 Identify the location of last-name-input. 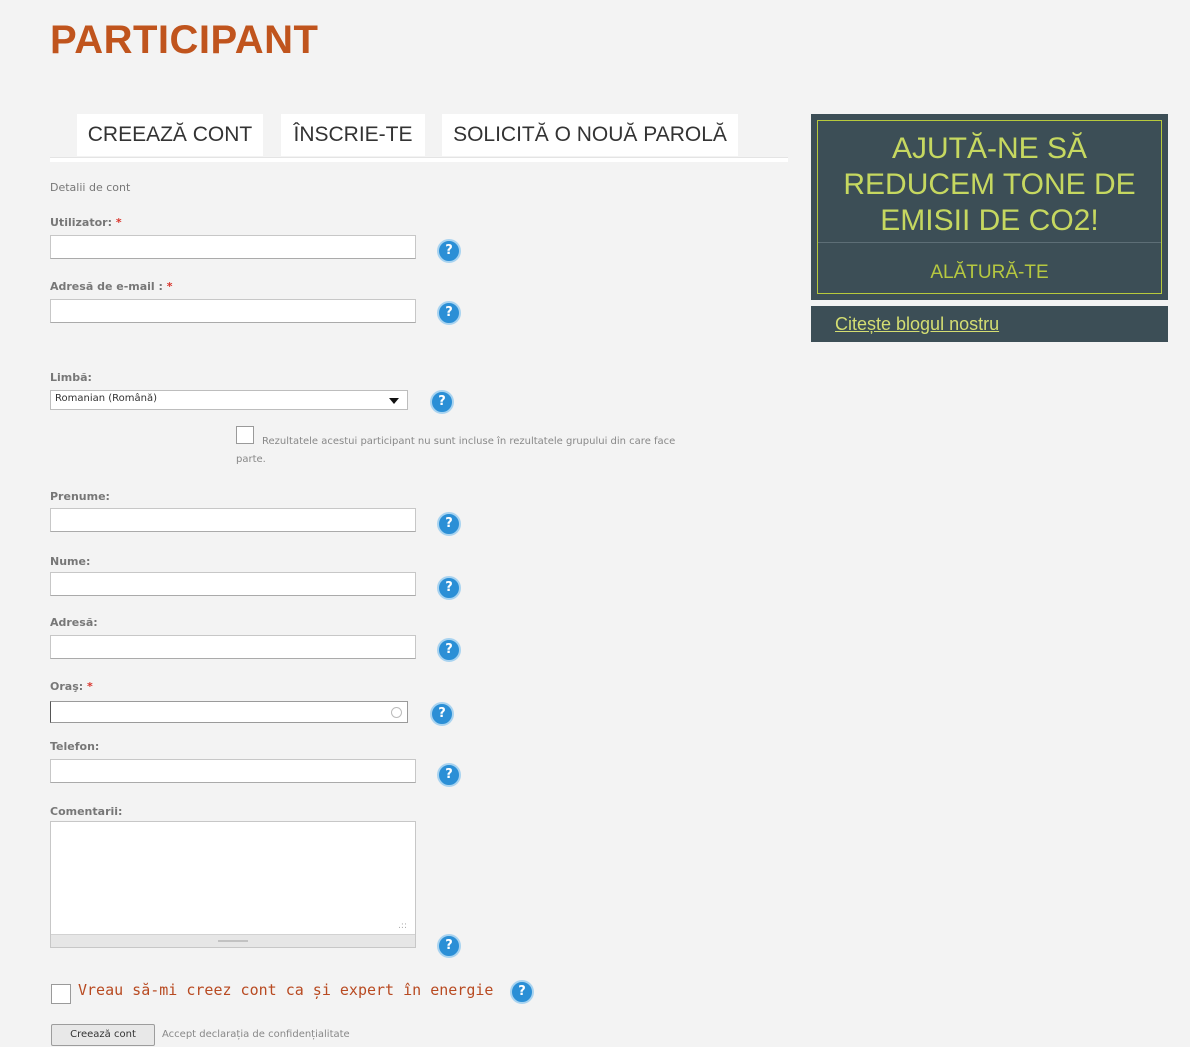
(233, 584).